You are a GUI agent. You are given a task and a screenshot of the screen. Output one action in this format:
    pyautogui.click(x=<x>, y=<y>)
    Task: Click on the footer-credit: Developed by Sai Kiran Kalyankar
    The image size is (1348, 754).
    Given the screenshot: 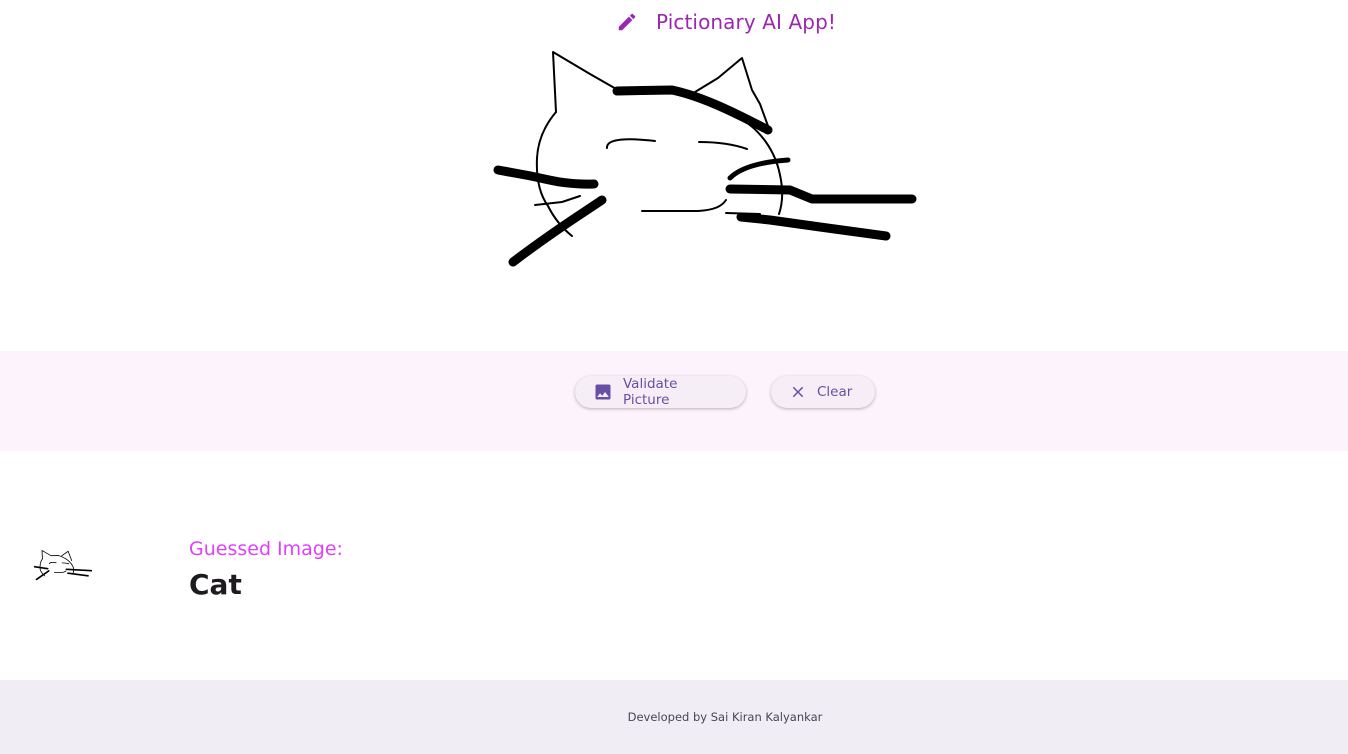 What is the action you would take?
    pyautogui.click(x=725, y=717)
    